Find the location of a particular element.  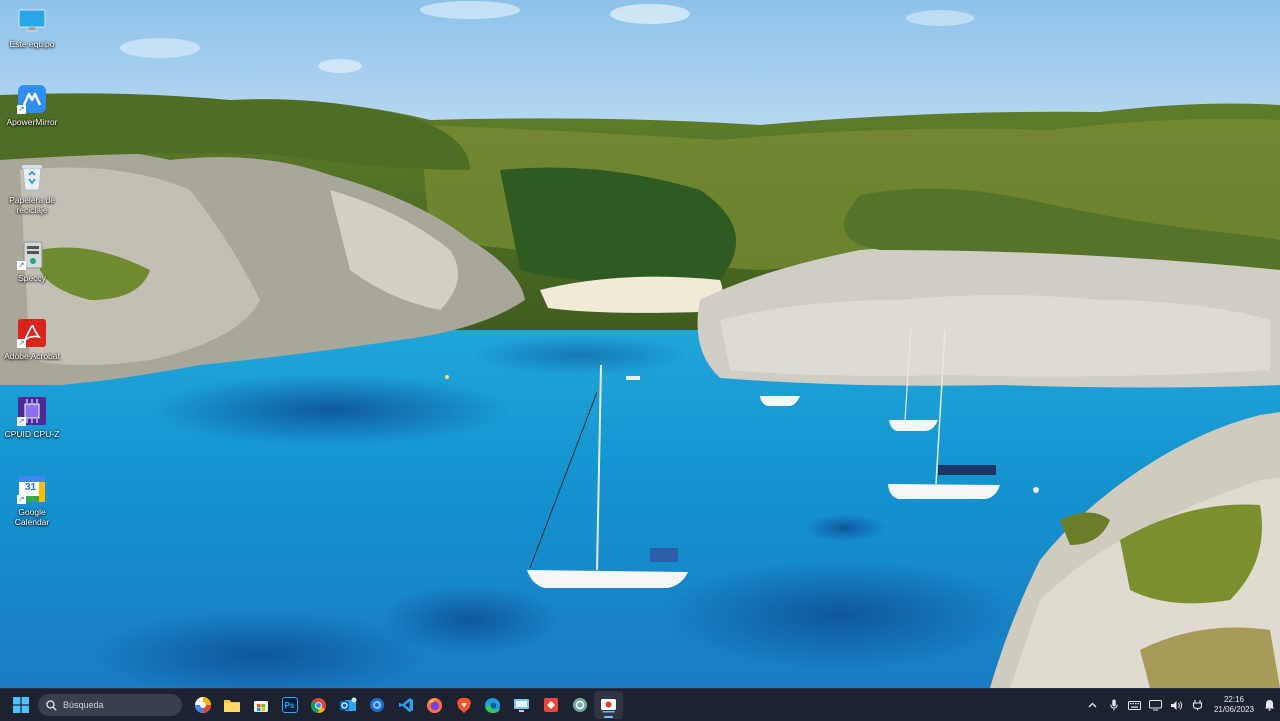

acrobat-icon: ↗ is located at coordinates (32, 333).